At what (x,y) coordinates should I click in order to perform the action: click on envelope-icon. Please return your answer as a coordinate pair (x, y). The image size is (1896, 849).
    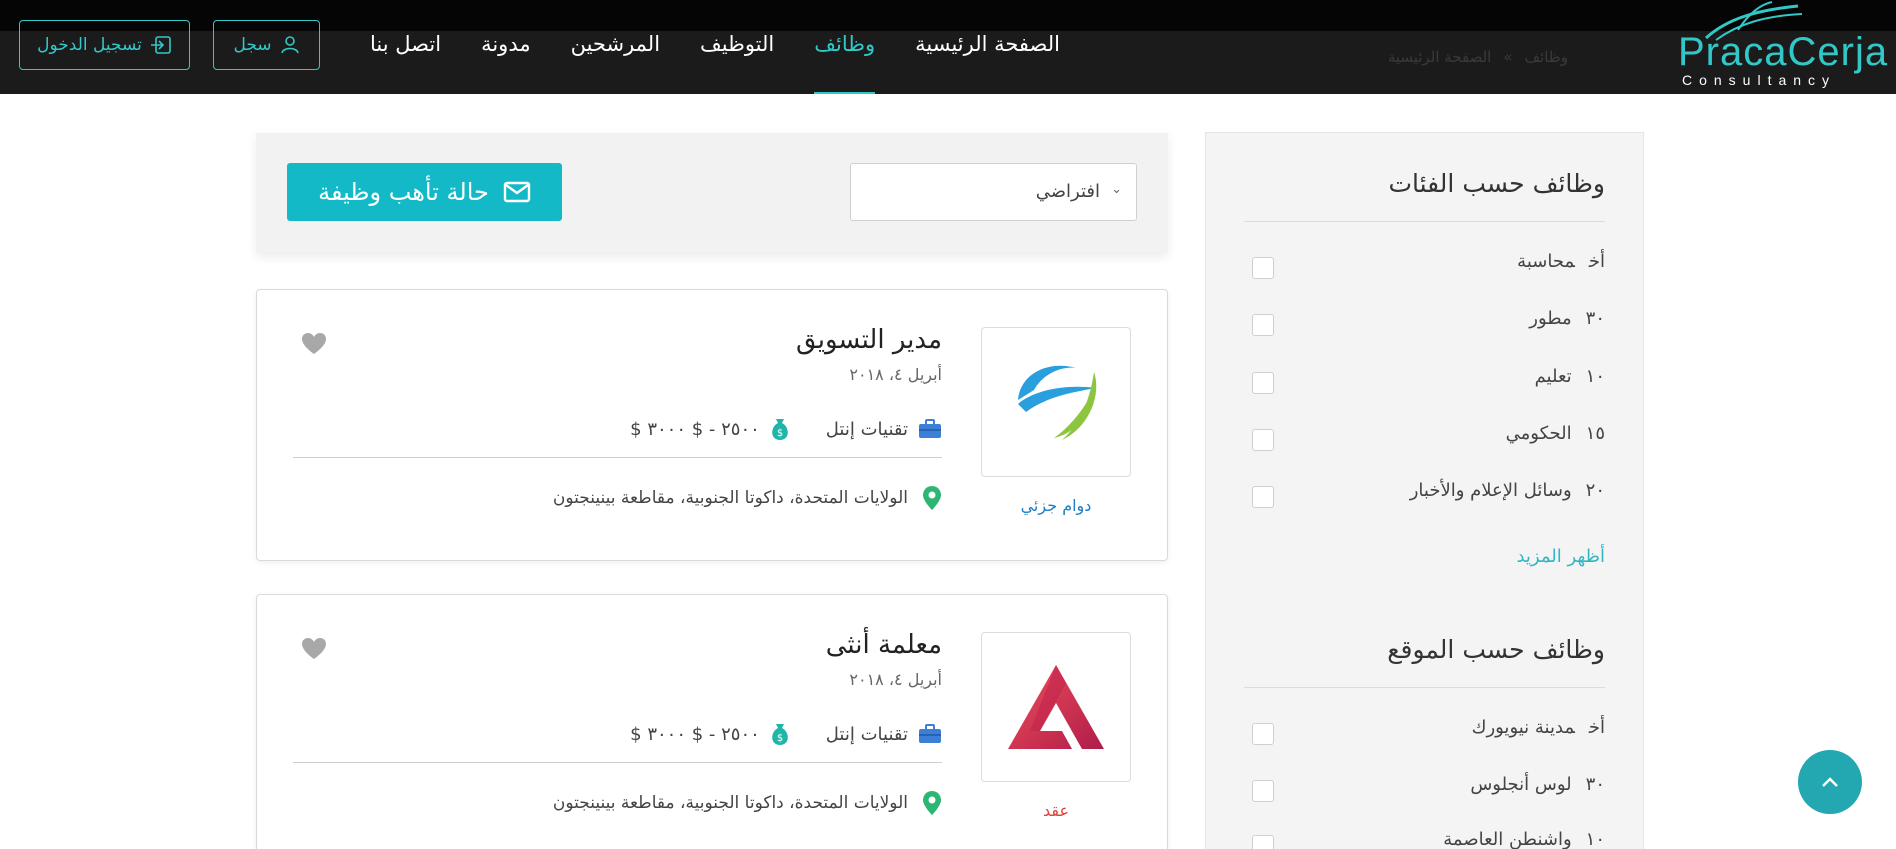
    Looking at the image, I should click on (517, 192).